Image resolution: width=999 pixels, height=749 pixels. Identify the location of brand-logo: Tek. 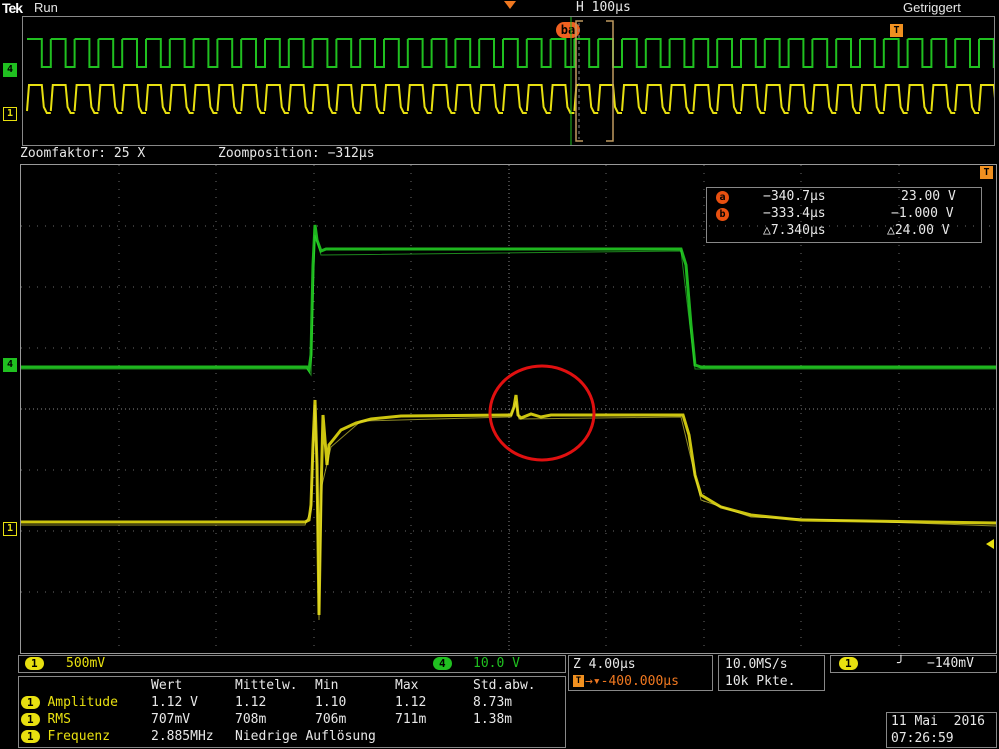
(12, 8).